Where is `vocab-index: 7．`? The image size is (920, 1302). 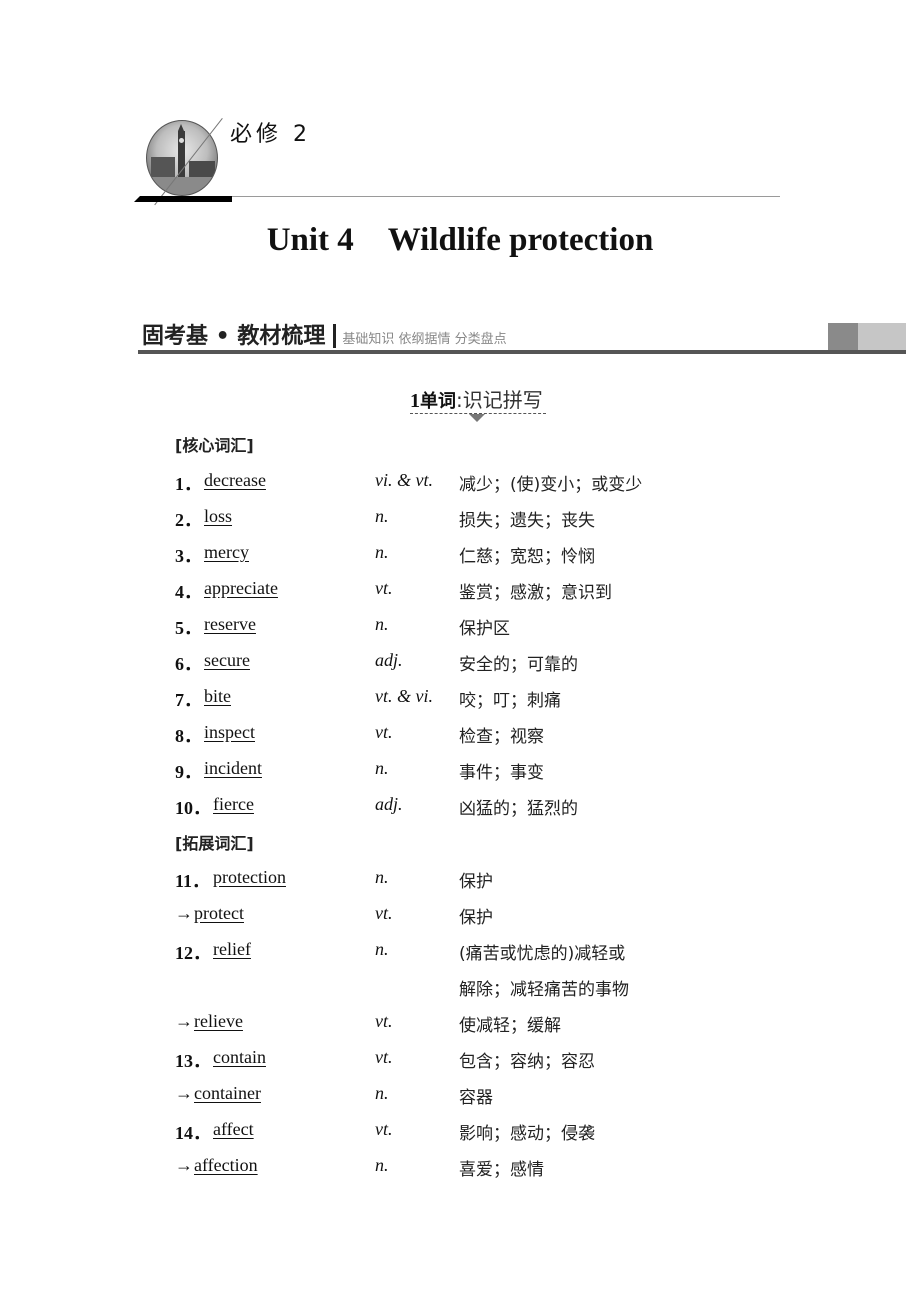 vocab-index: 7． is located at coordinates (188, 700).